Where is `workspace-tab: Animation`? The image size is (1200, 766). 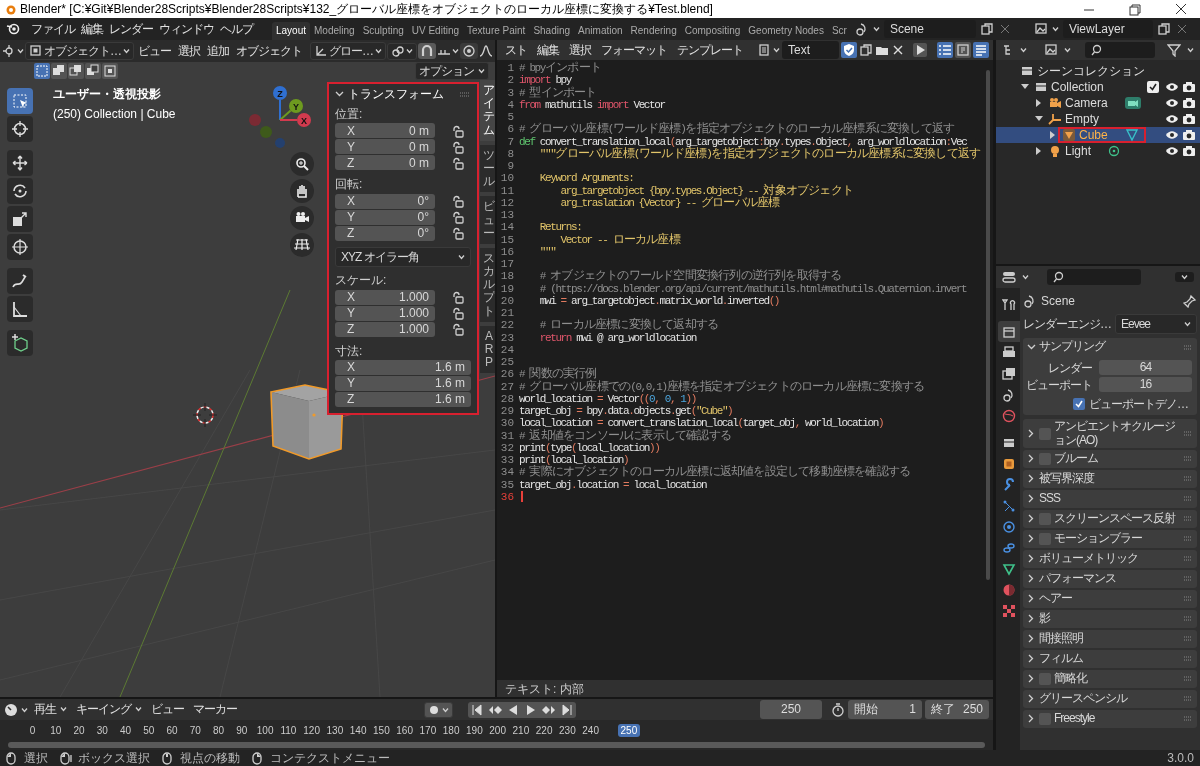 workspace-tab: Animation is located at coordinates (600, 31).